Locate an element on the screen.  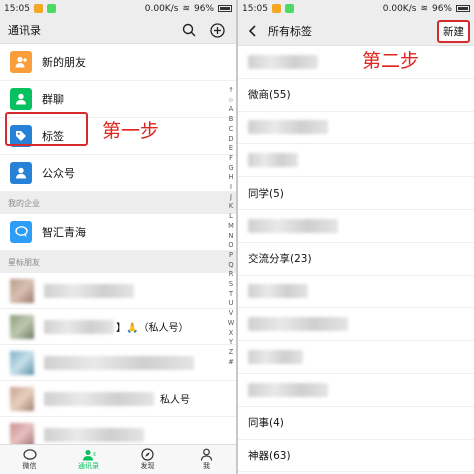
index-letter: G is located at coordinates (231, 169).